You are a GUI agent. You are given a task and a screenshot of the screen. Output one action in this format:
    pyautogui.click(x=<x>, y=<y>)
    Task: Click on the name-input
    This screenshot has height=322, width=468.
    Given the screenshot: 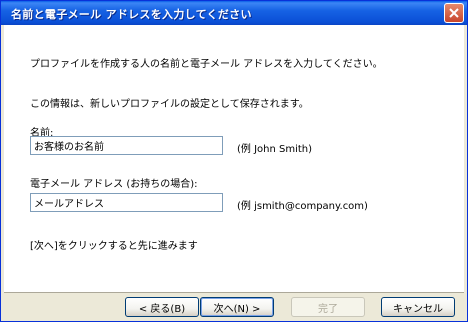 What is the action you would take?
    pyautogui.click(x=126, y=145)
    